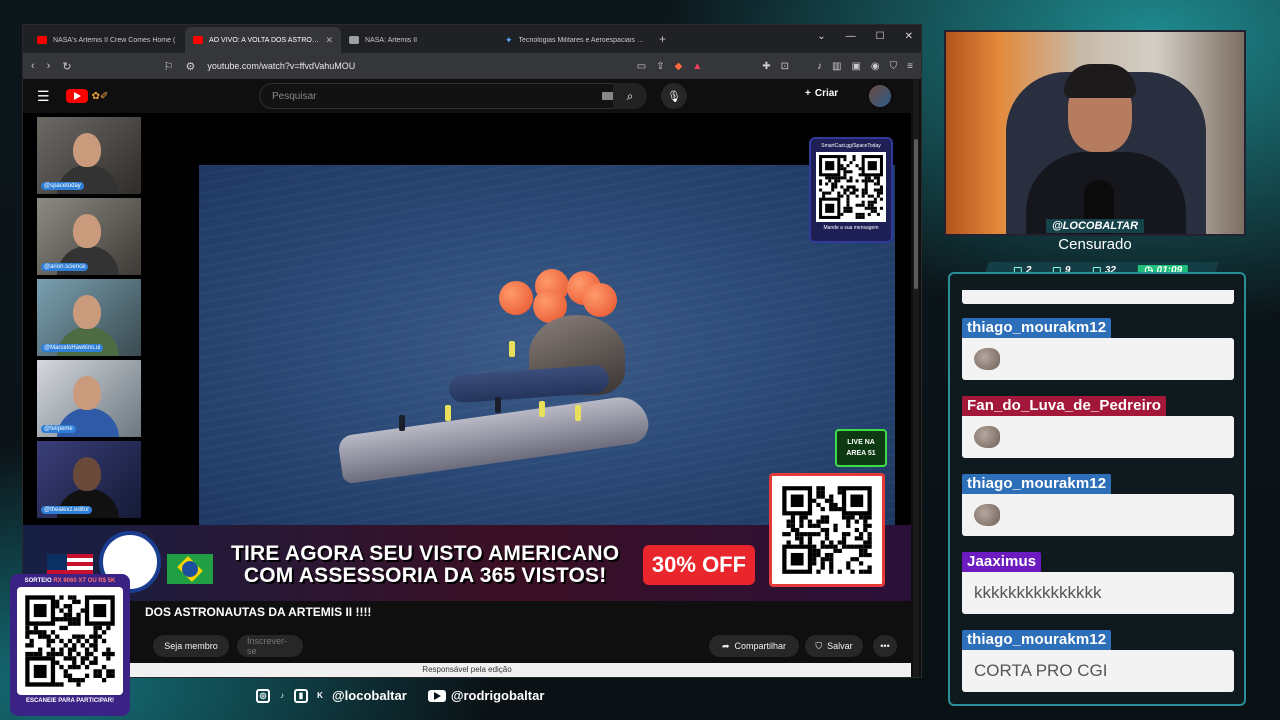  Describe the element at coordinates (114, 40) in the screenshot. I see `tab-title: NASA's Artemis II Crew Comes Home (` at that location.